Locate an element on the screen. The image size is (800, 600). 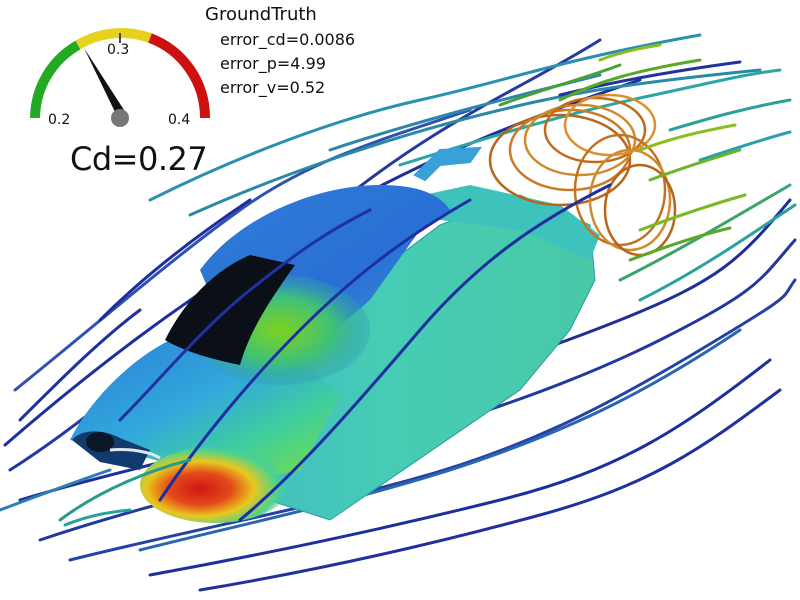
wake-loop is located at coordinates (640, 210).